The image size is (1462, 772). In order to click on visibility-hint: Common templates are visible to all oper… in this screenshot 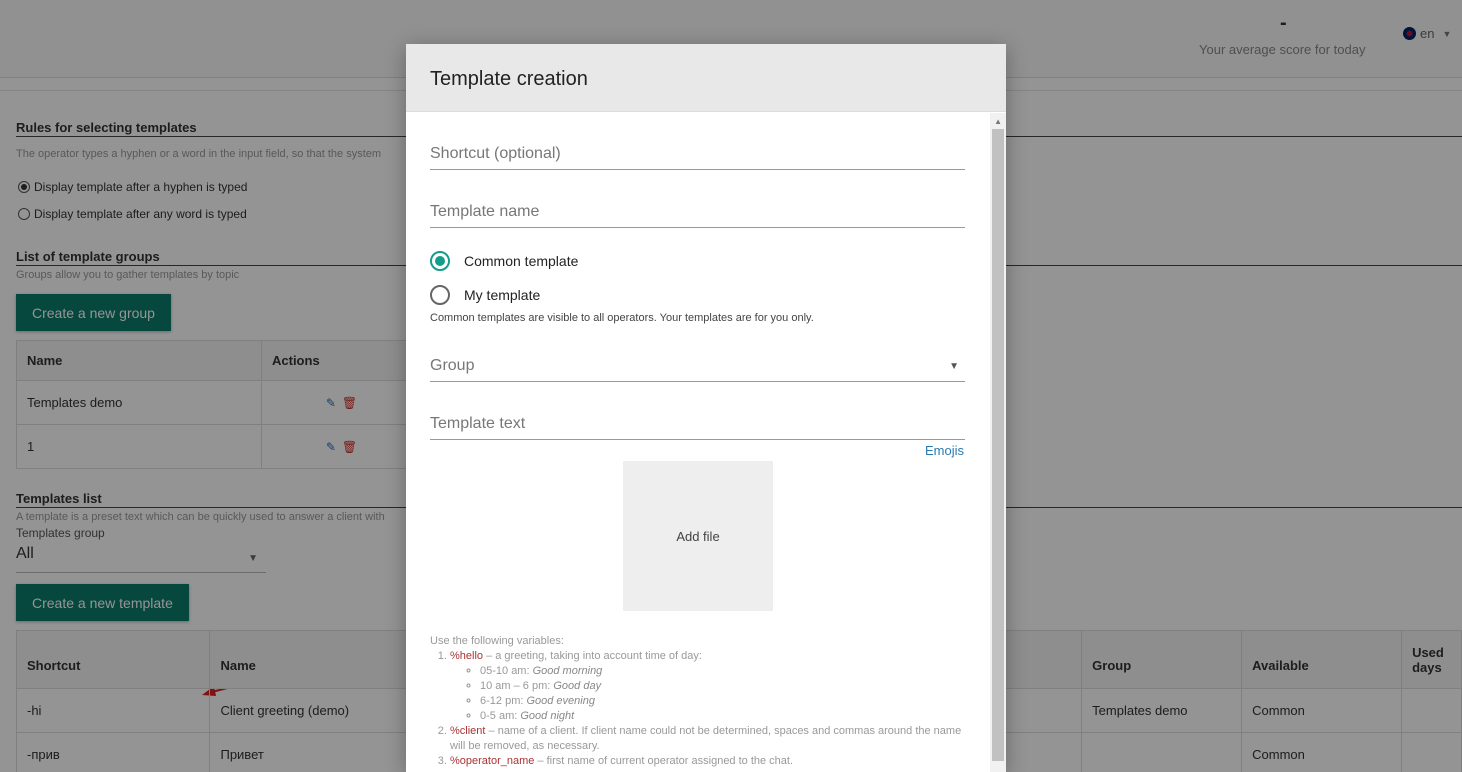, I will do `click(622, 318)`.